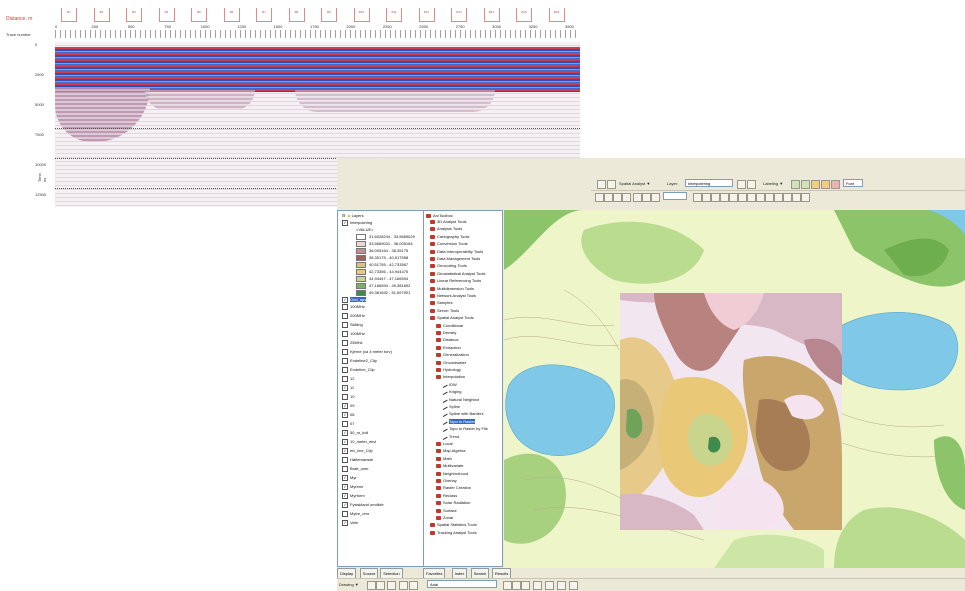  Describe the element at coordinates (382, 258) in the screenshot. I see `toc-layer-item: 38,35175 - 40,517558` at that location.